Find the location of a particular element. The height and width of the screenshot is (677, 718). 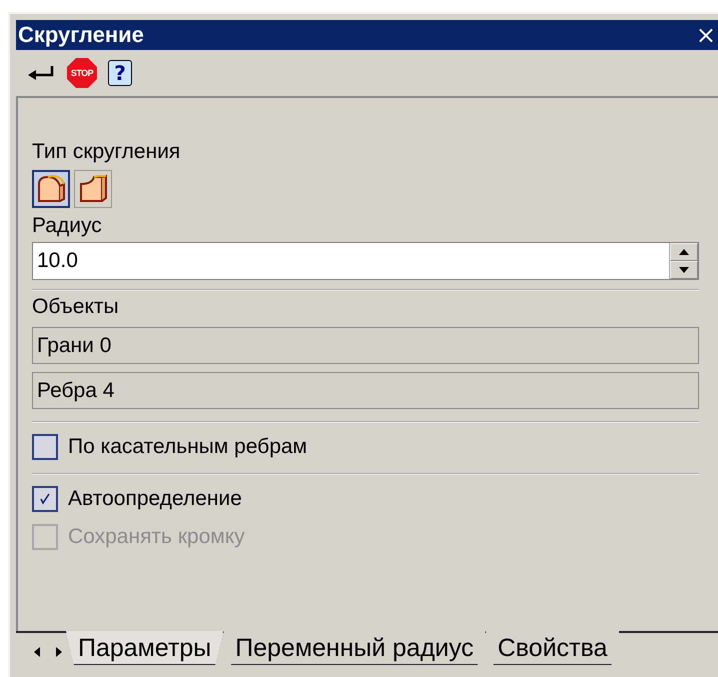

object-field: Ребра 4 is located at coordinates (365, 391).